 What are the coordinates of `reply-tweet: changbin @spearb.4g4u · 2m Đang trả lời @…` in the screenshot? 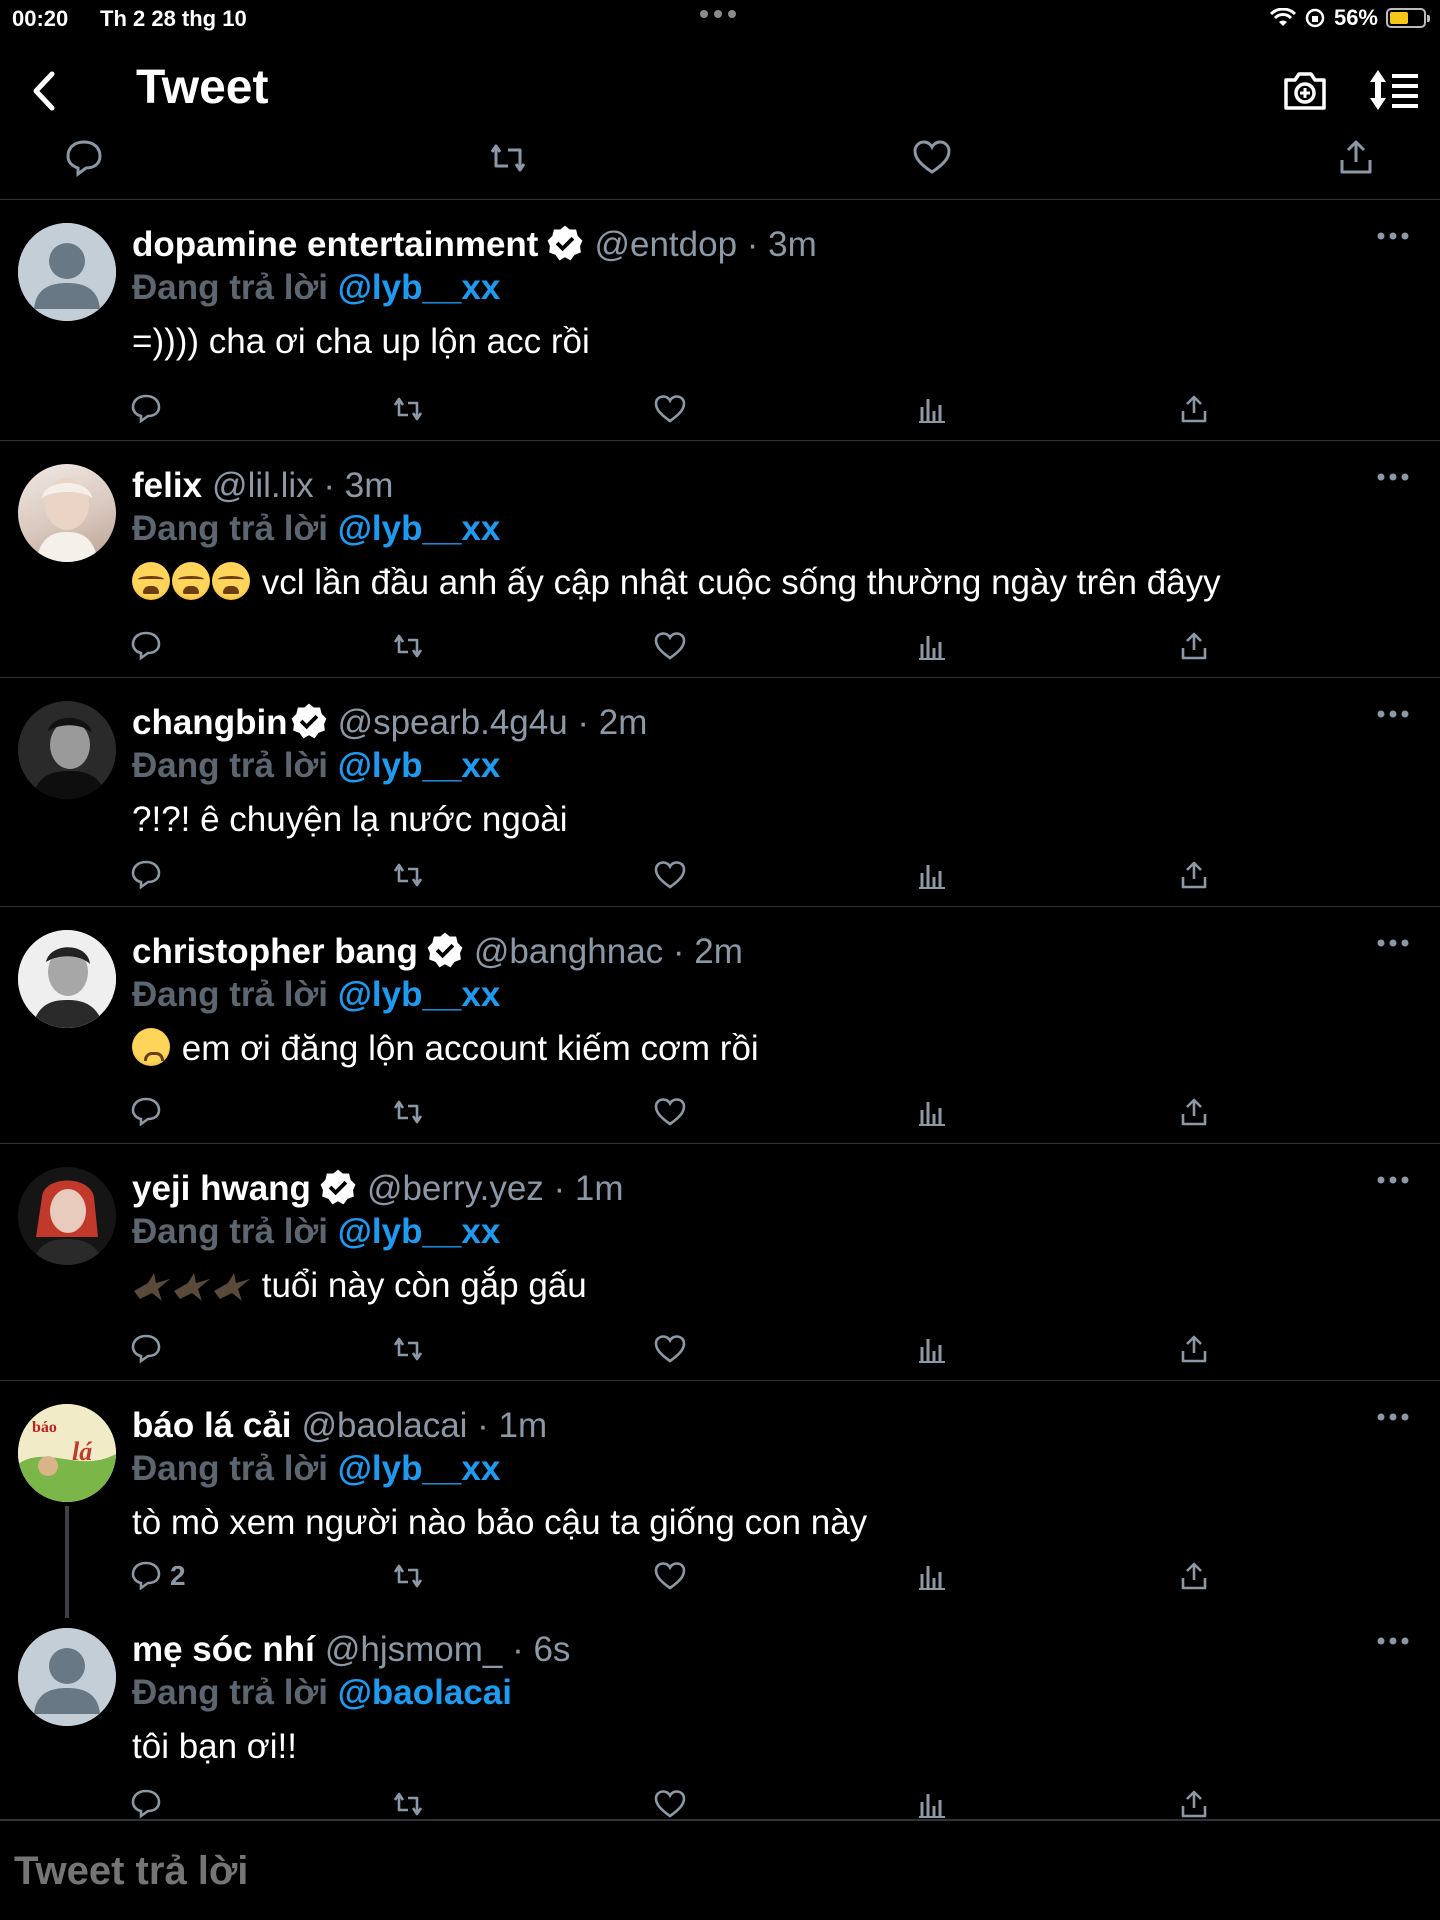 It's located at (720, 793).